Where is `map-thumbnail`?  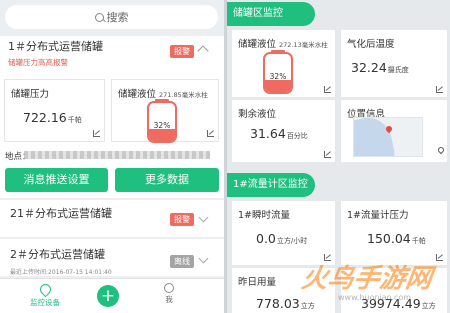 map-thumbnail is located at coordinates (388, 137).